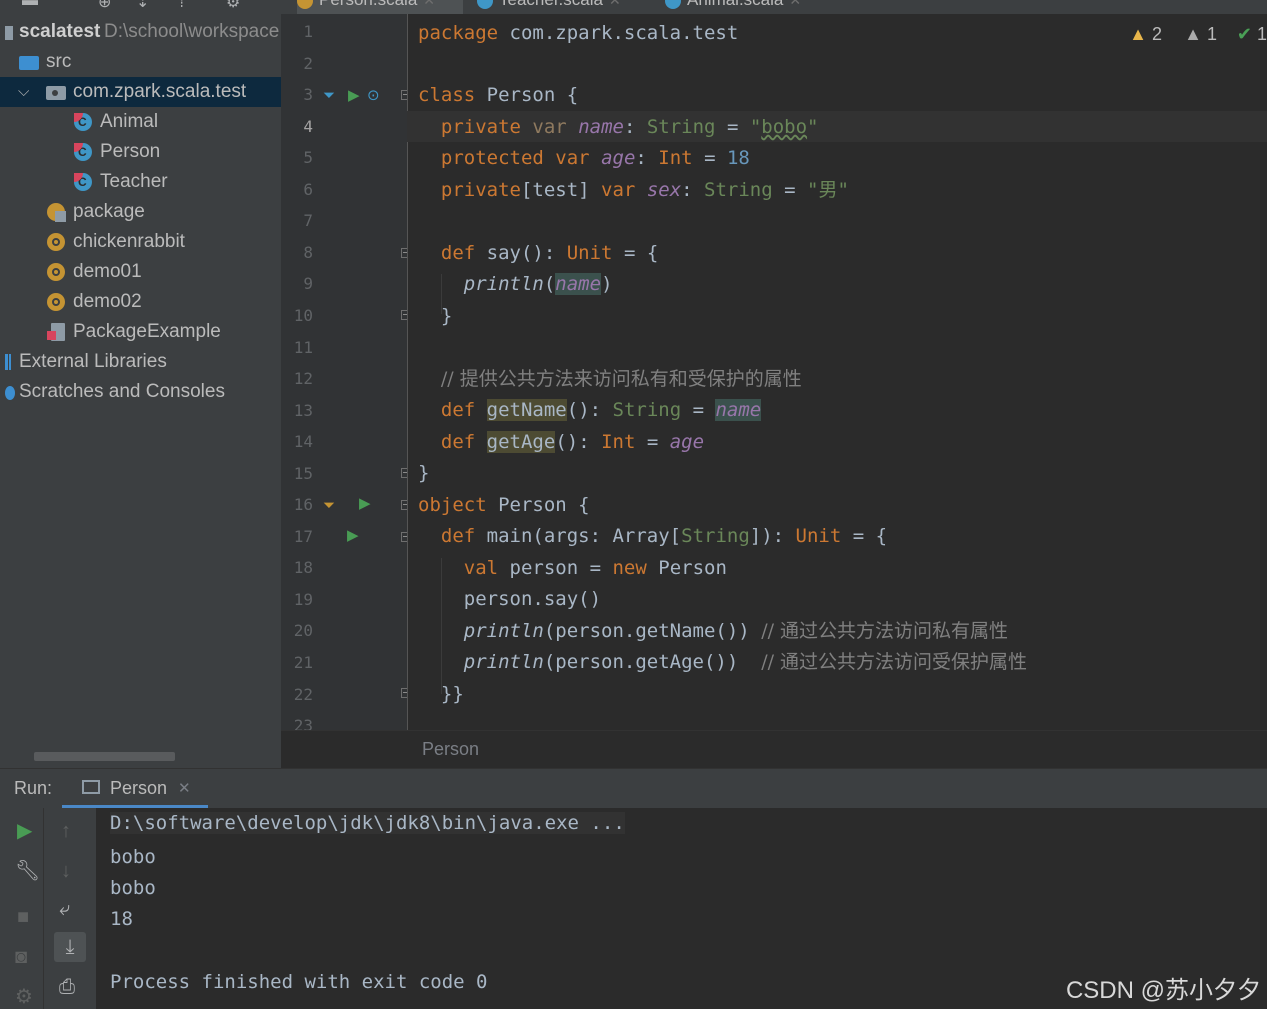 The image size is (1267, 1009). I want to click on expand-all-icon: ⇣, so click(142, 6).